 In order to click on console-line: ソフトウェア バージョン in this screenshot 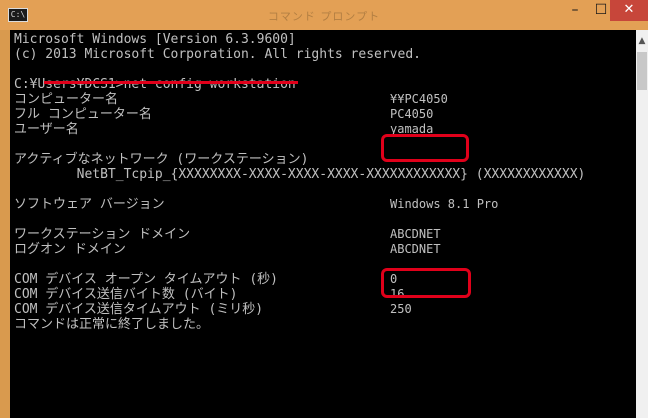, I will do `click(89, 204)`.